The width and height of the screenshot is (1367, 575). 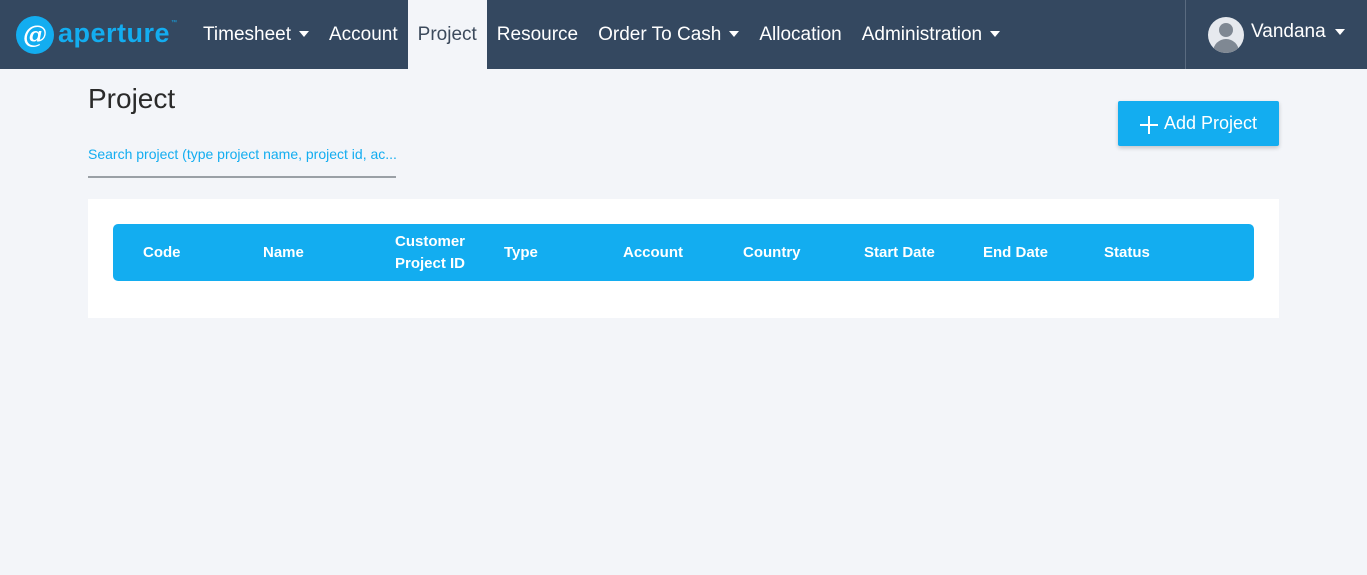 What do you see at coordinates (521, 252) in the screenshot?
I see `column-header-type: Type` at bounding box center [521, 252].